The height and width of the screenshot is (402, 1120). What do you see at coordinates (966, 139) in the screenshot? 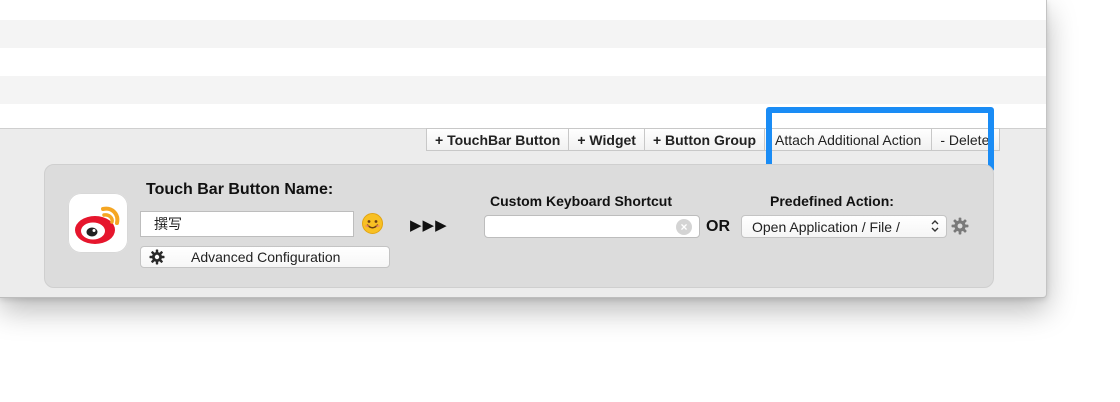
I see `delete-button: - Delete` at bounding box center [966, 139].